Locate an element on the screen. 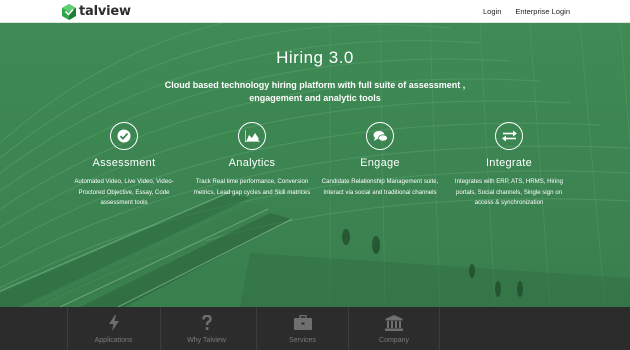 Image resolution: width=630 pixels, height=350 pixels. talview-cube-icon is located at coordinates (69, 11).